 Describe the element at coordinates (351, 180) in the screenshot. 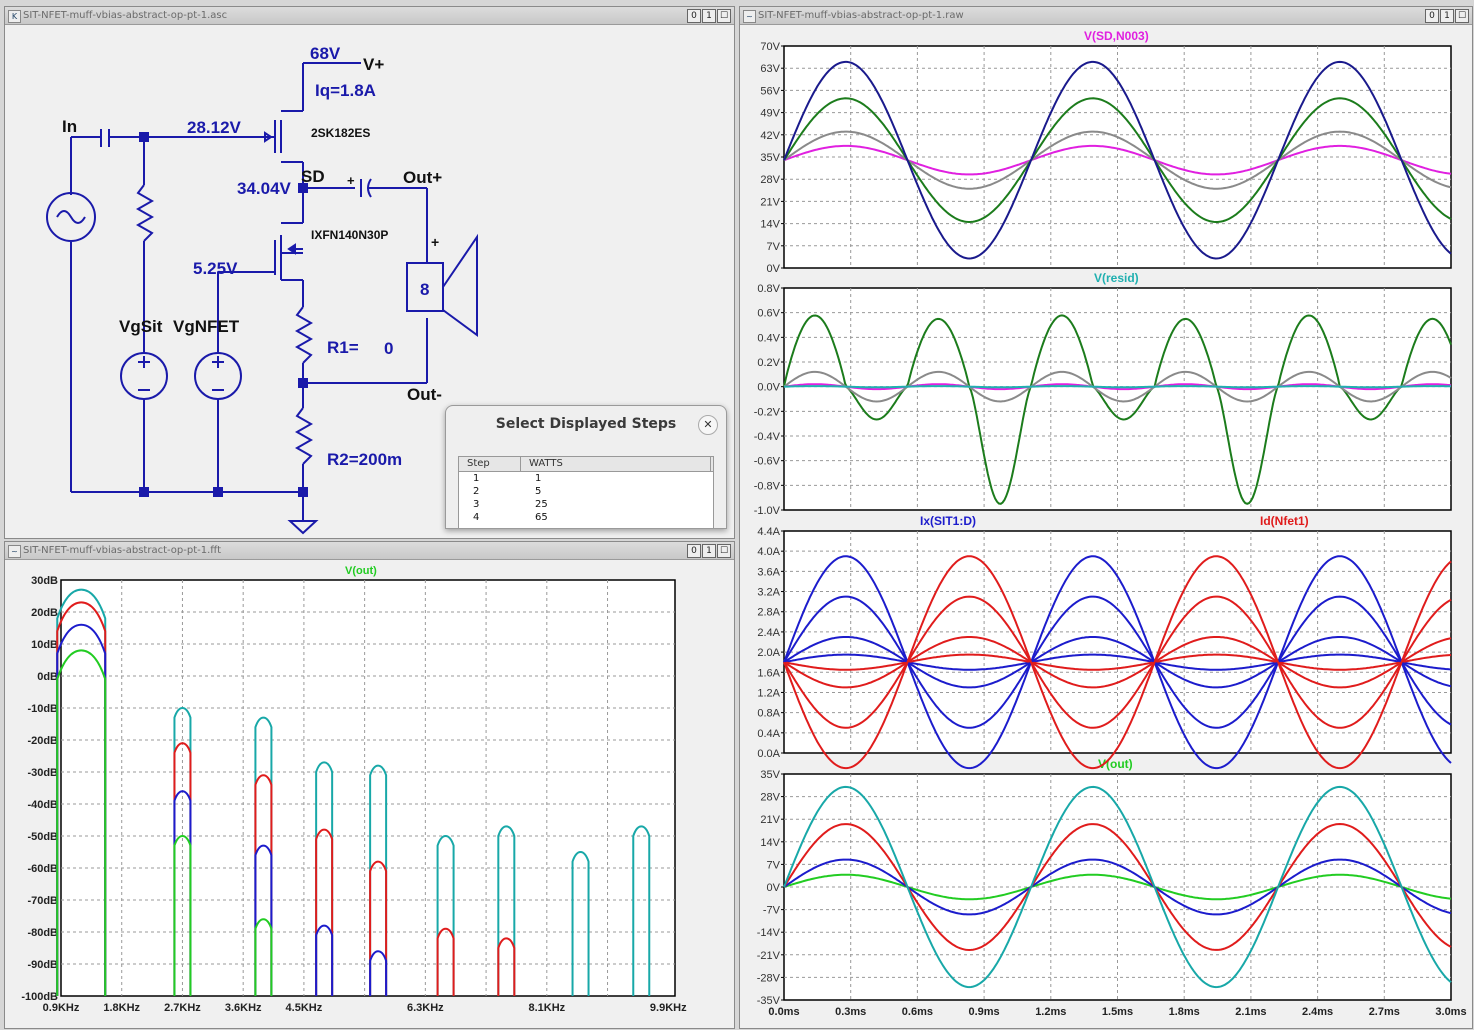

I see `label-cap-plus: +` at that location.